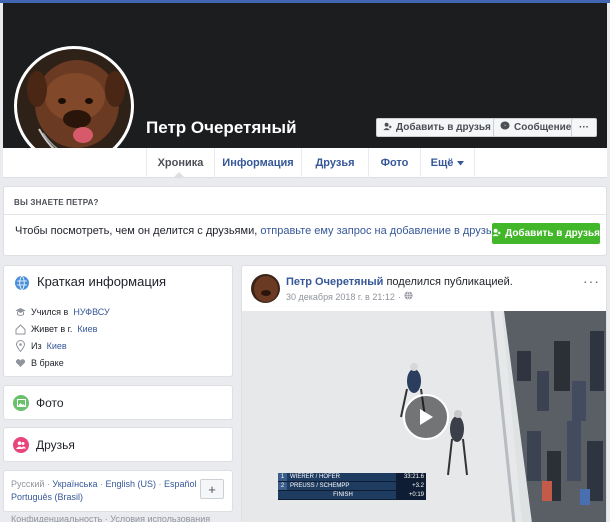  I want to click on tab-label: Информация, so click(258, 163).